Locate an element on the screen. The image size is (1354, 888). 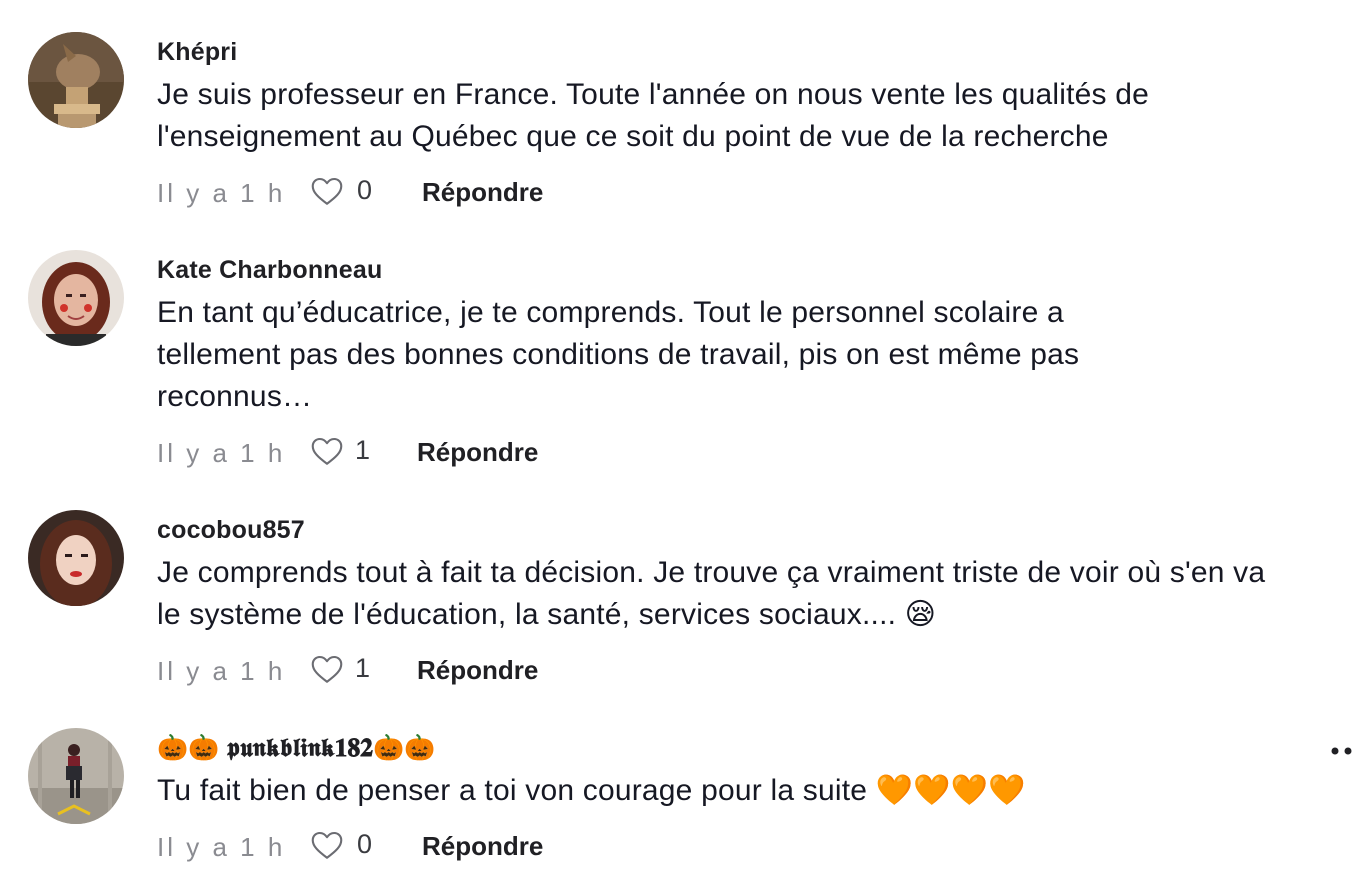
comment-username: Khépri is located at coordinates (197, 52).